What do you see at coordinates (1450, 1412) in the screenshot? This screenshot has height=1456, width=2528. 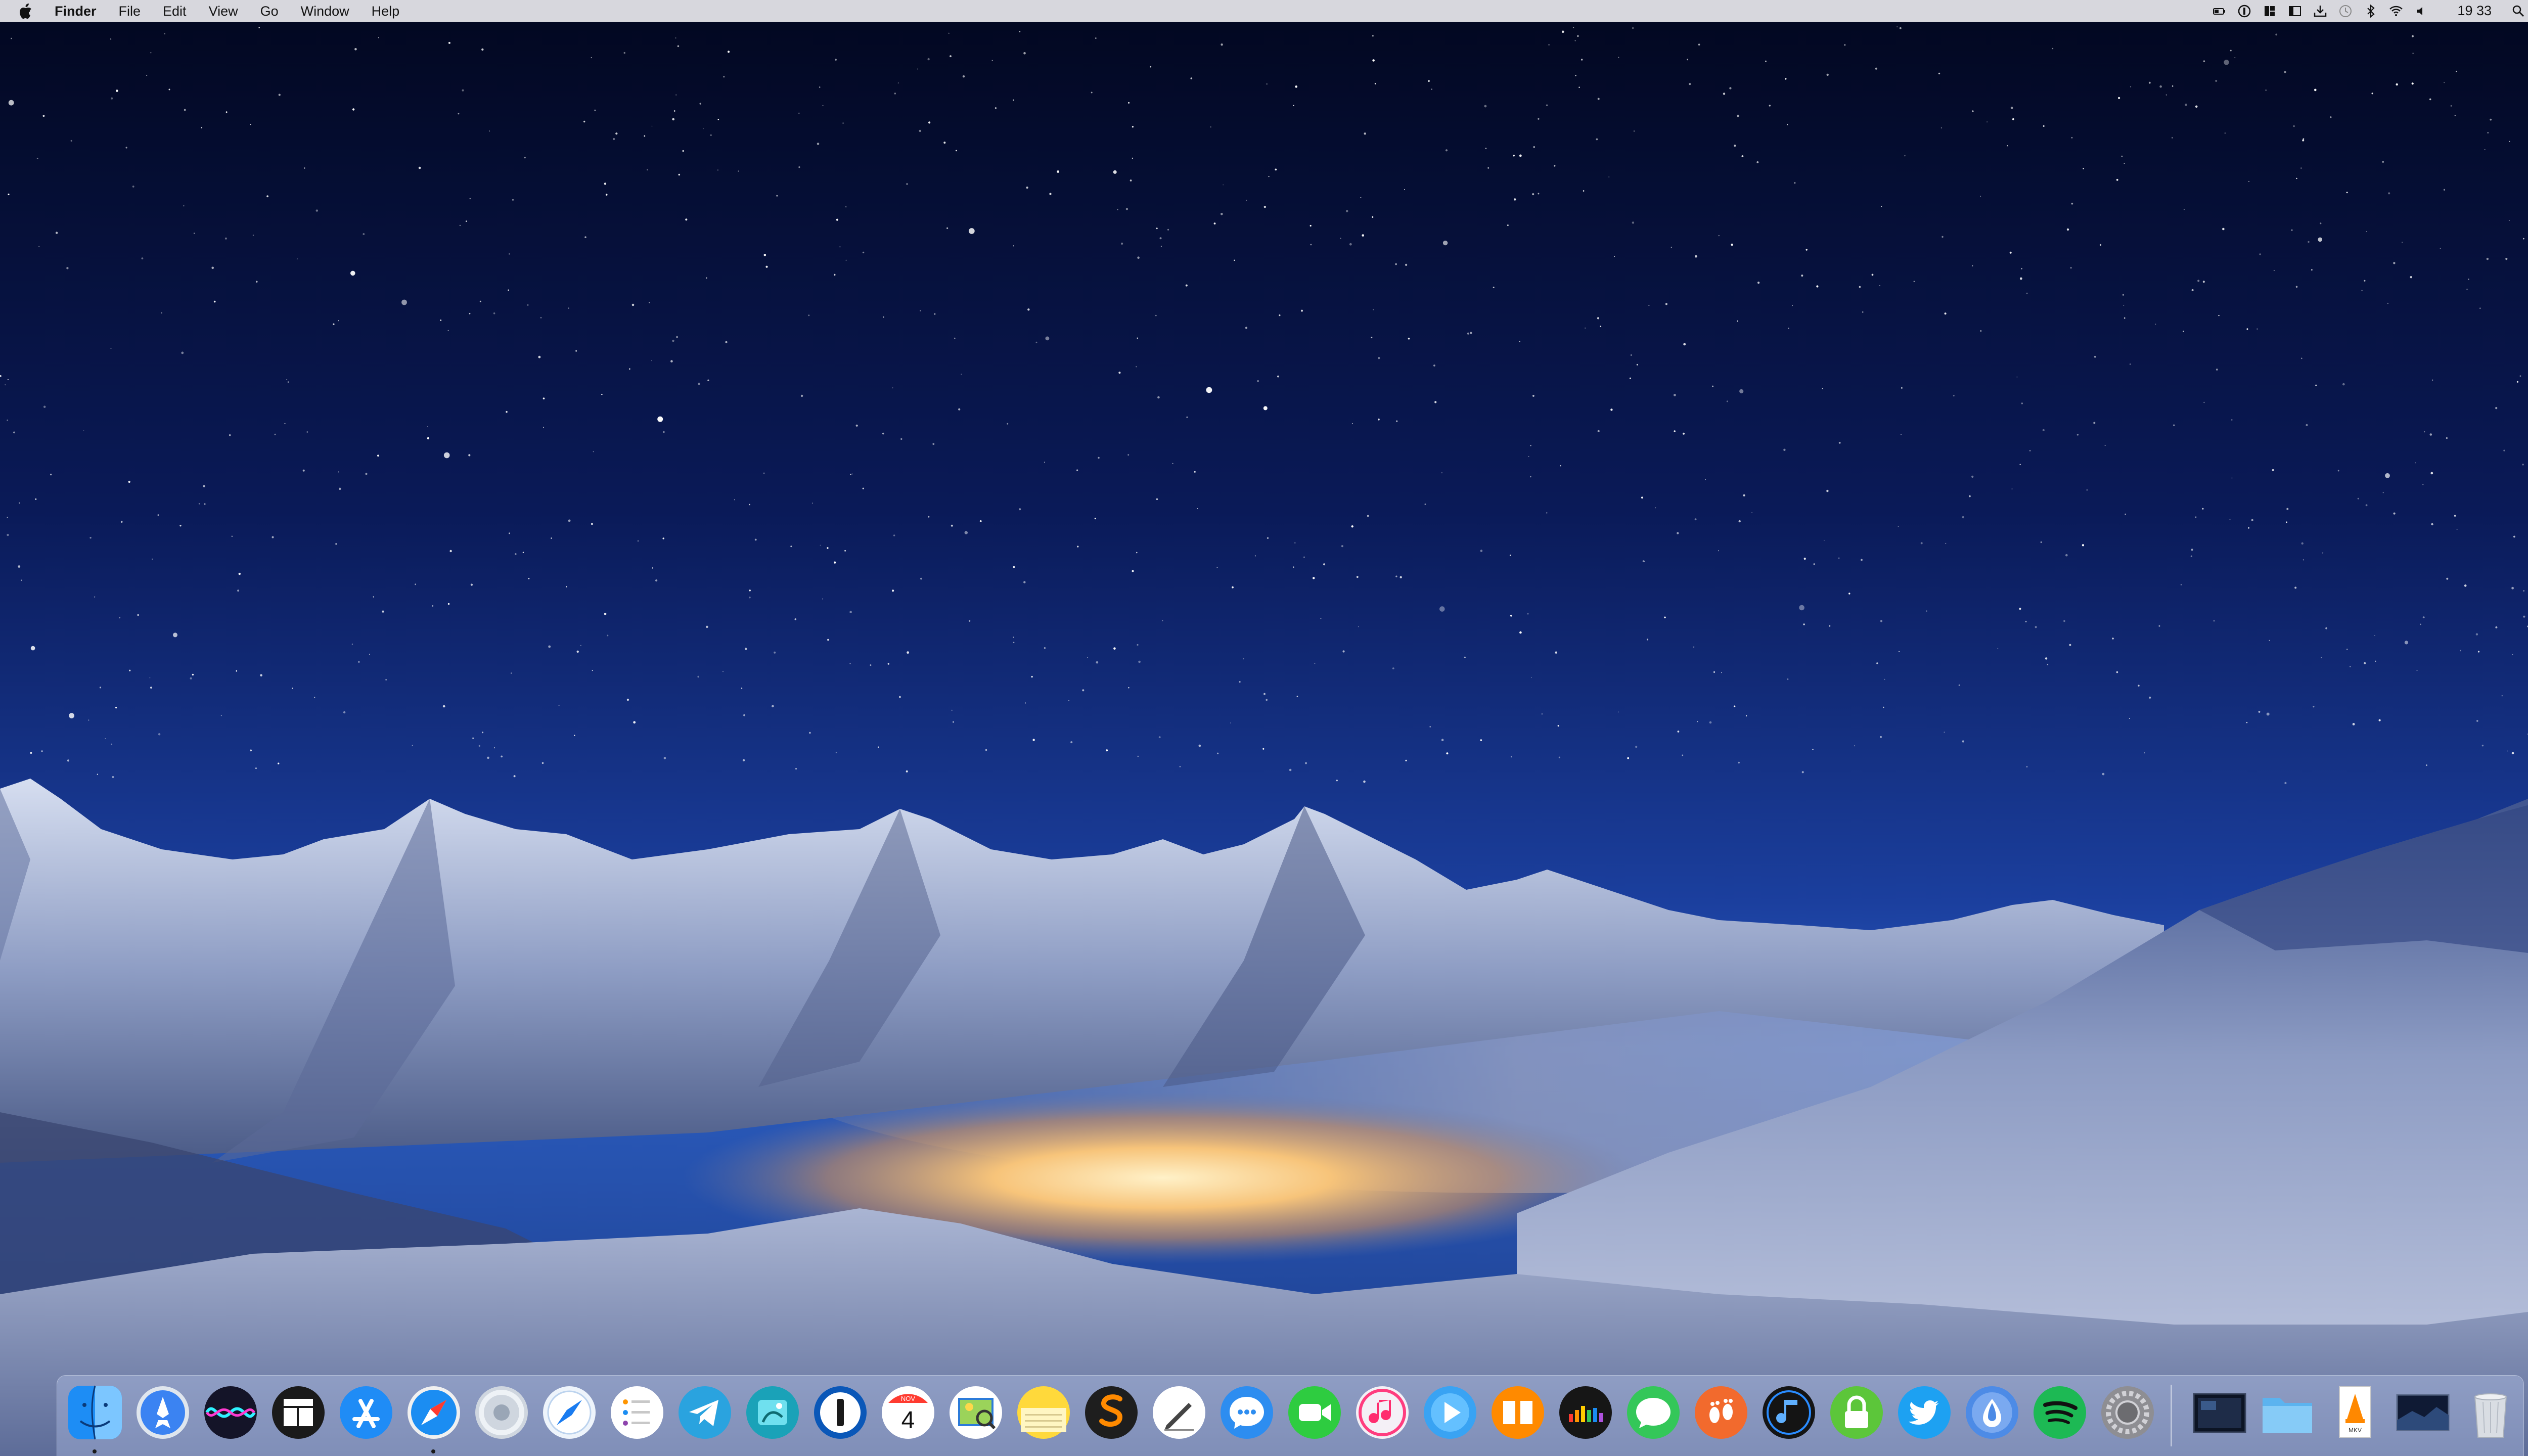 I see `dock-infuse` at bounding box center [1450, 1412].